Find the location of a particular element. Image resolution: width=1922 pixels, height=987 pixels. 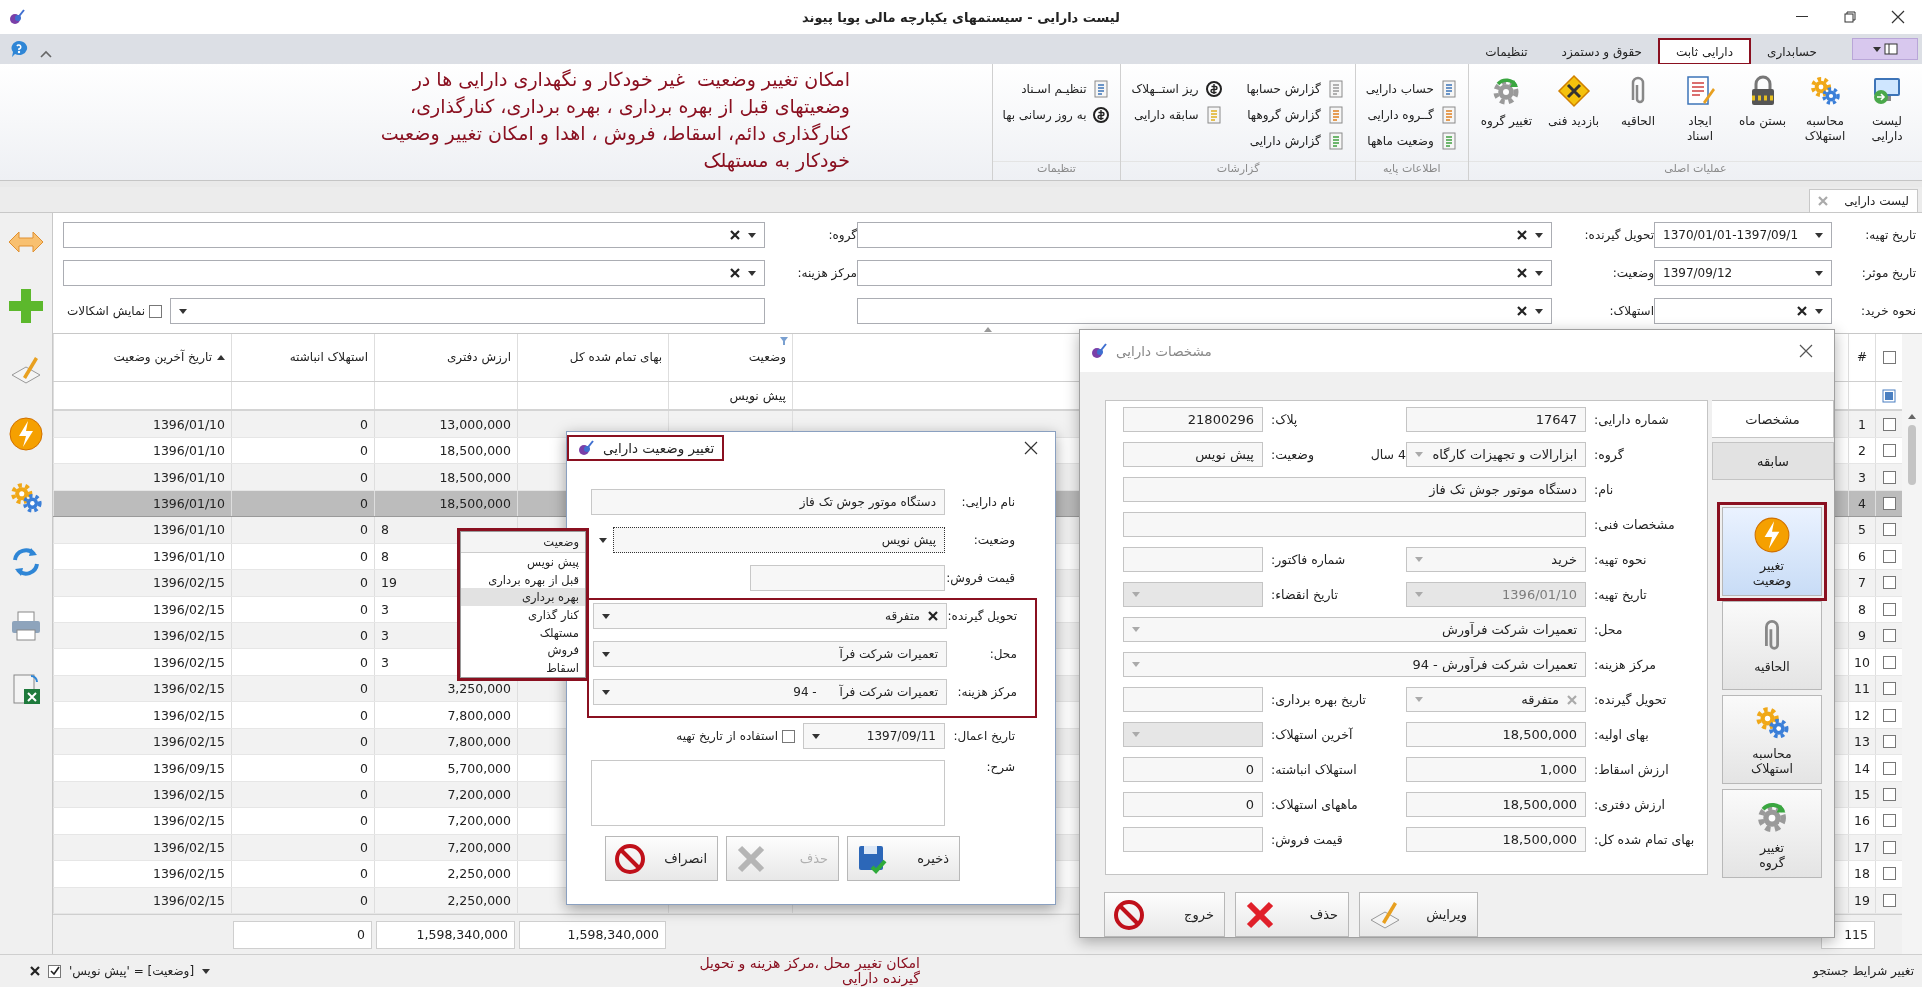

ribbon-button: سابقه دارایی is located at coordinates (1177, 115).